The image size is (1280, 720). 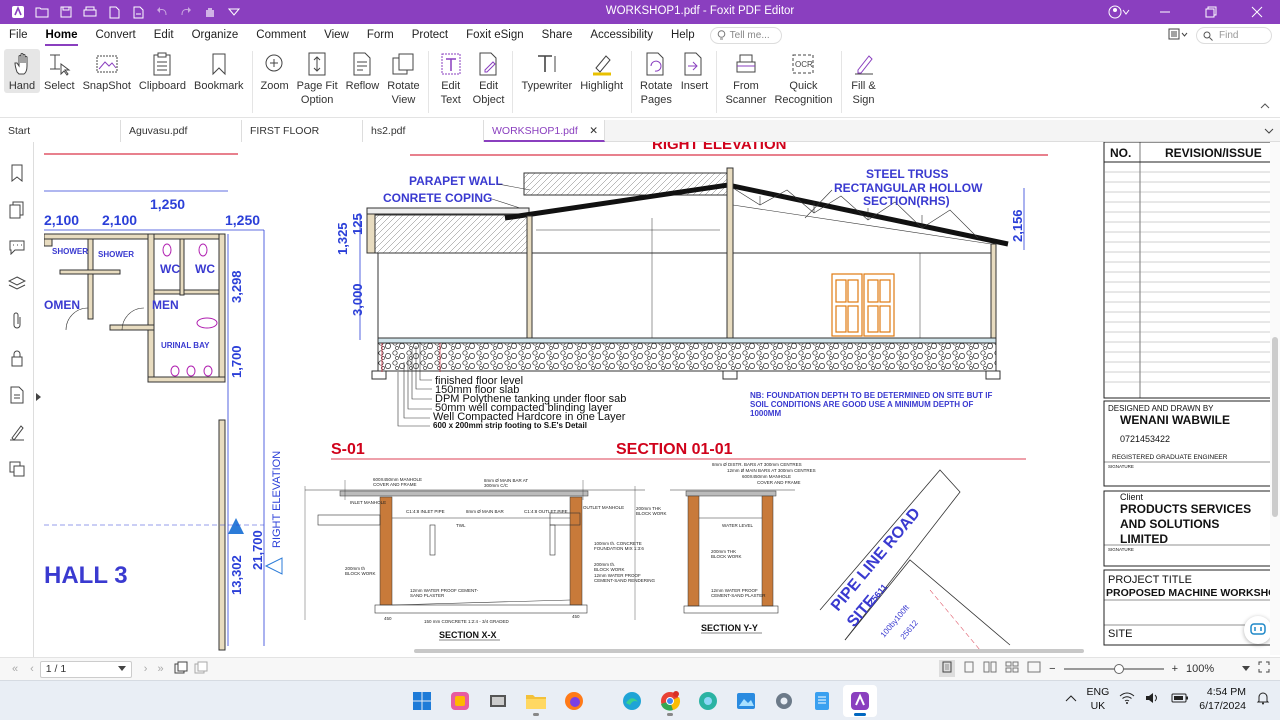 What do you see at coordinates (822, 701) in the screenshot?
I see `notepad-icon` at bounding box center [822, 701].